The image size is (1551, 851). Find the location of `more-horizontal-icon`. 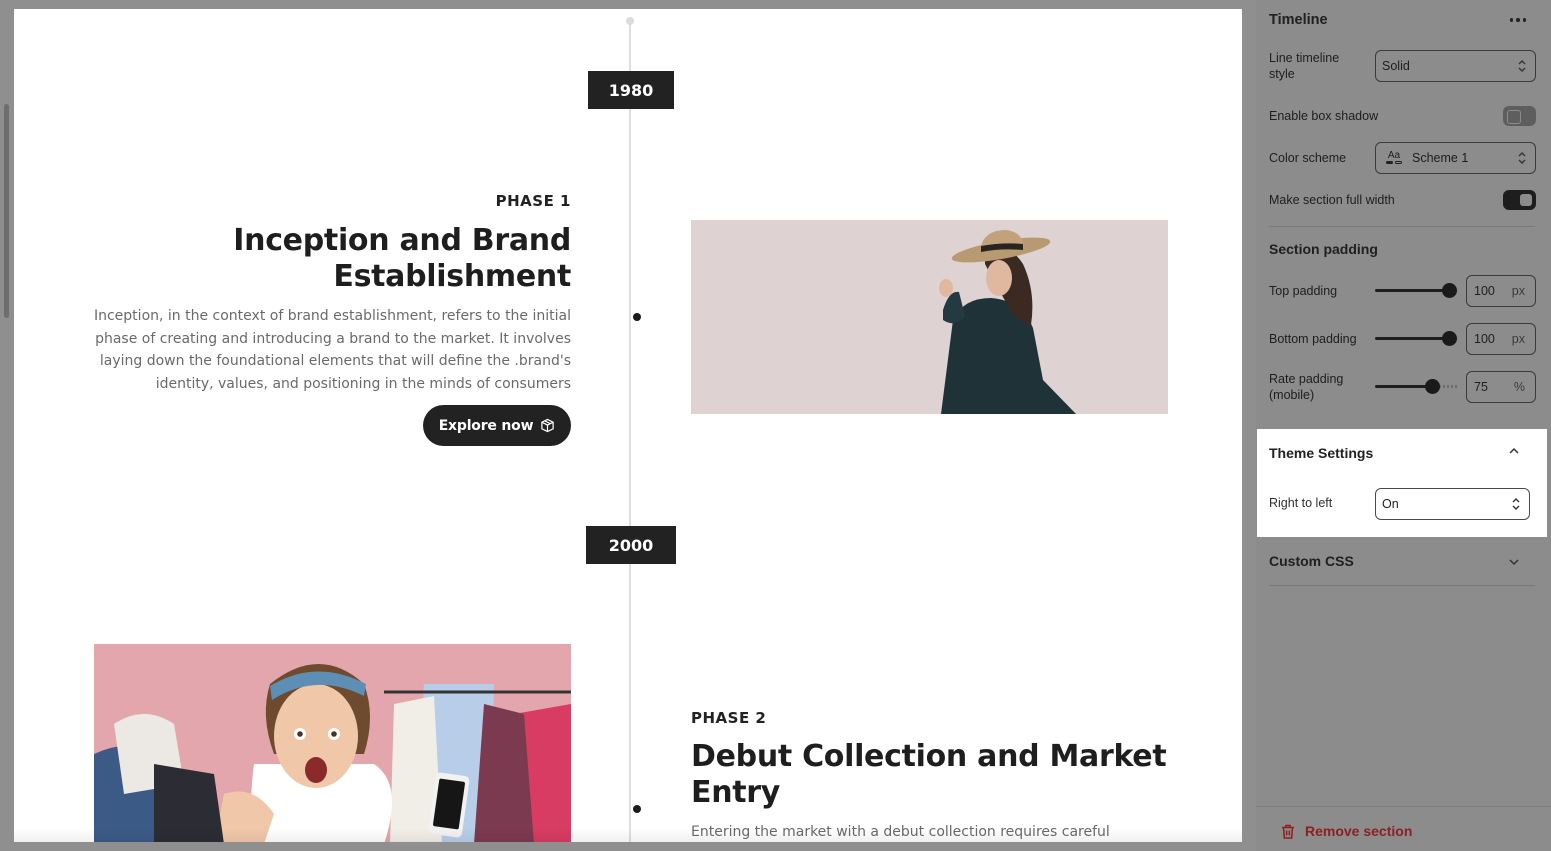

more-horizontal-icon is located at coordinates (1518, 20).